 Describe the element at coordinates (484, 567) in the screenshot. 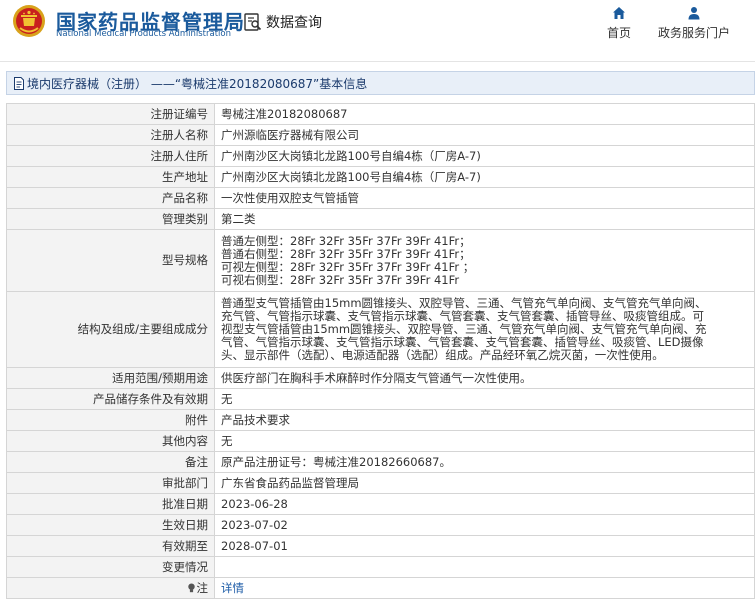

I see `field-value` at that location.